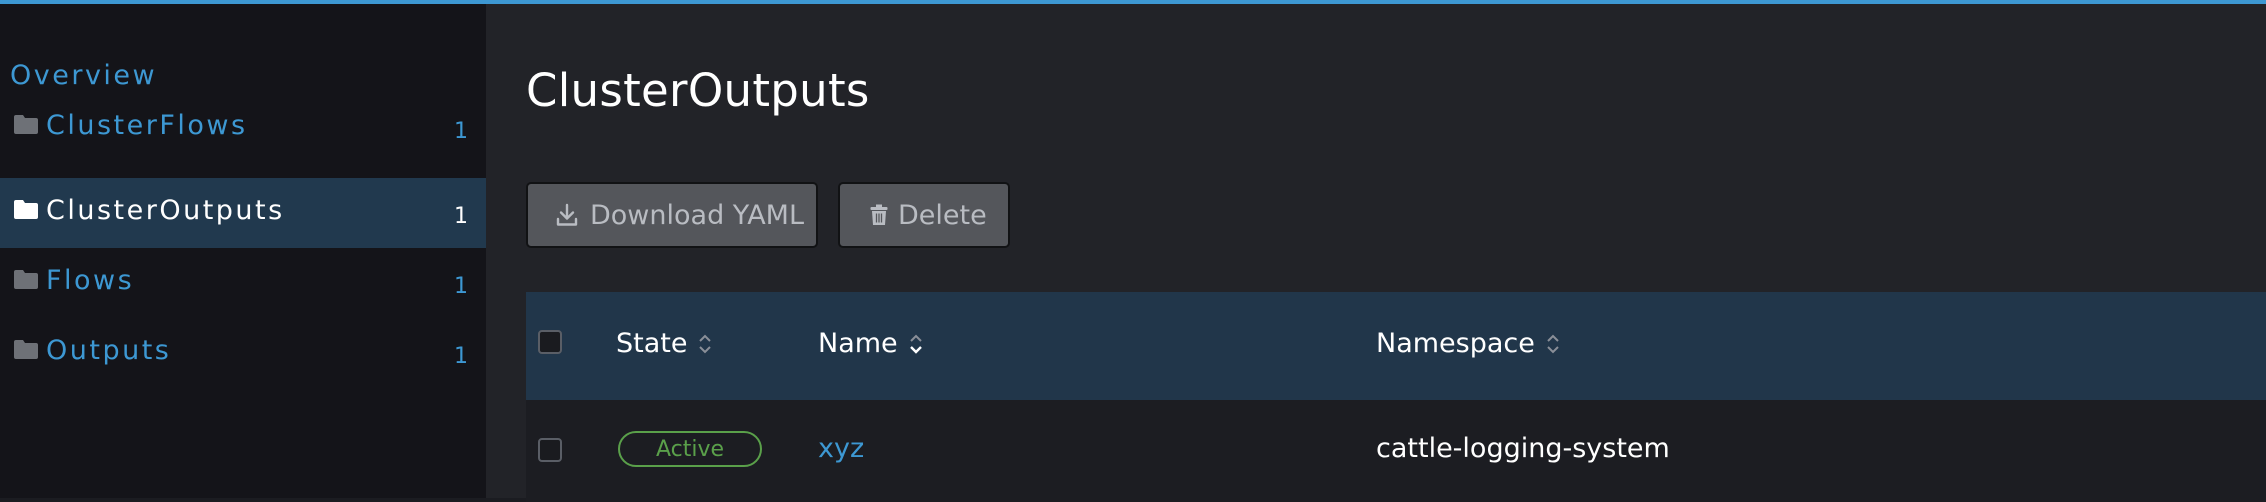  I want to click on column-header-namespace: Namespace, so click(1468, 343).